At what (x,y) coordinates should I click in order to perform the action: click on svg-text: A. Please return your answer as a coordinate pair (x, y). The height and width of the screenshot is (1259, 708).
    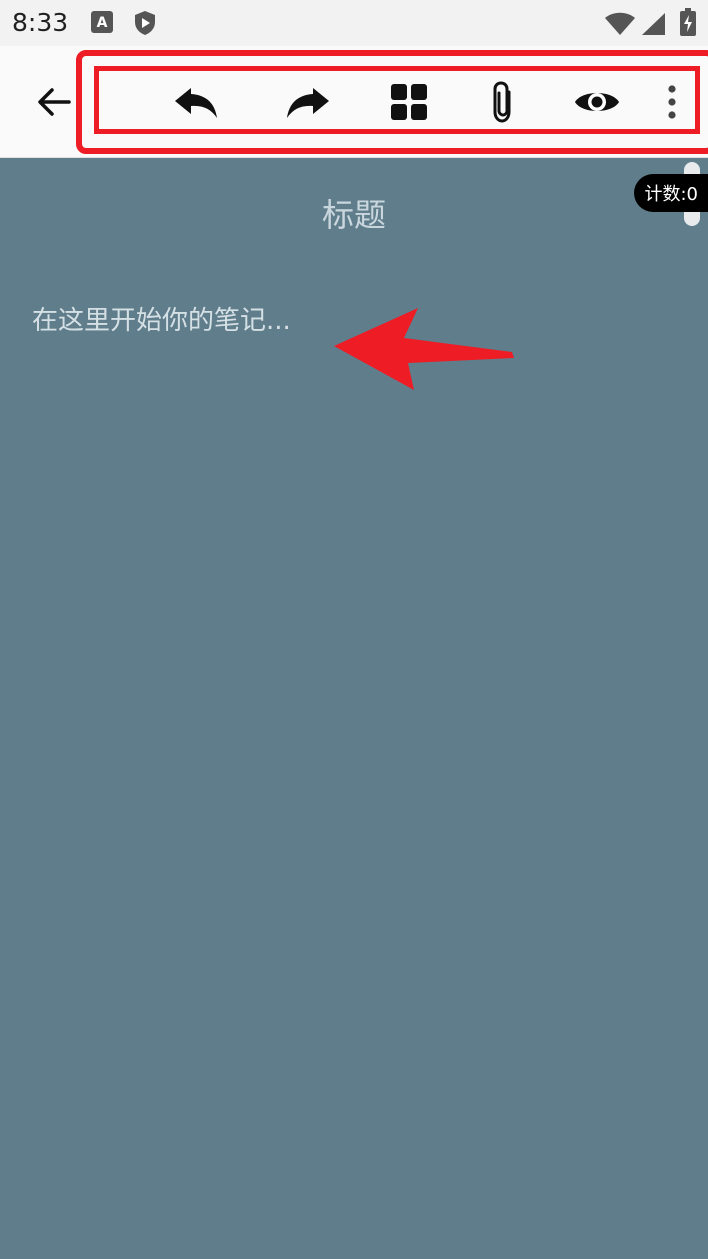
    Looking at the image, I should click on (102, 23).